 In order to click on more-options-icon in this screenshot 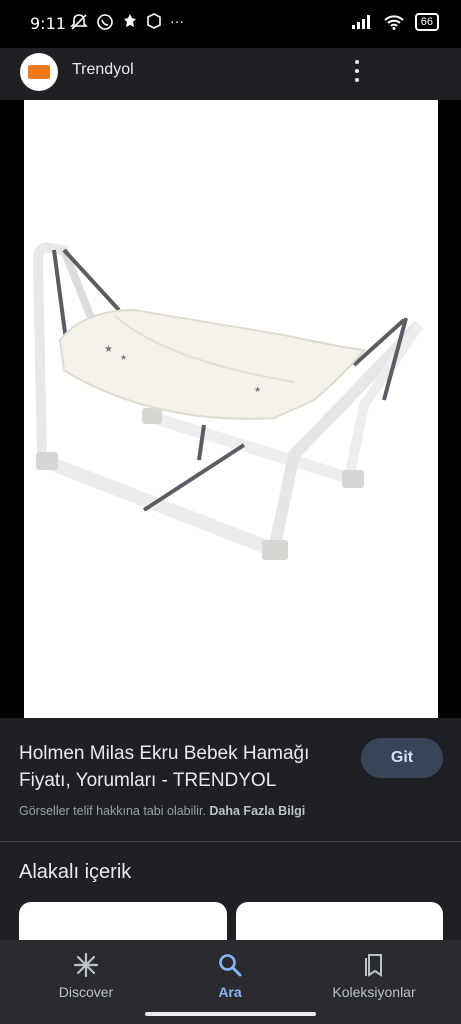, I will do `click(357, 71)`.